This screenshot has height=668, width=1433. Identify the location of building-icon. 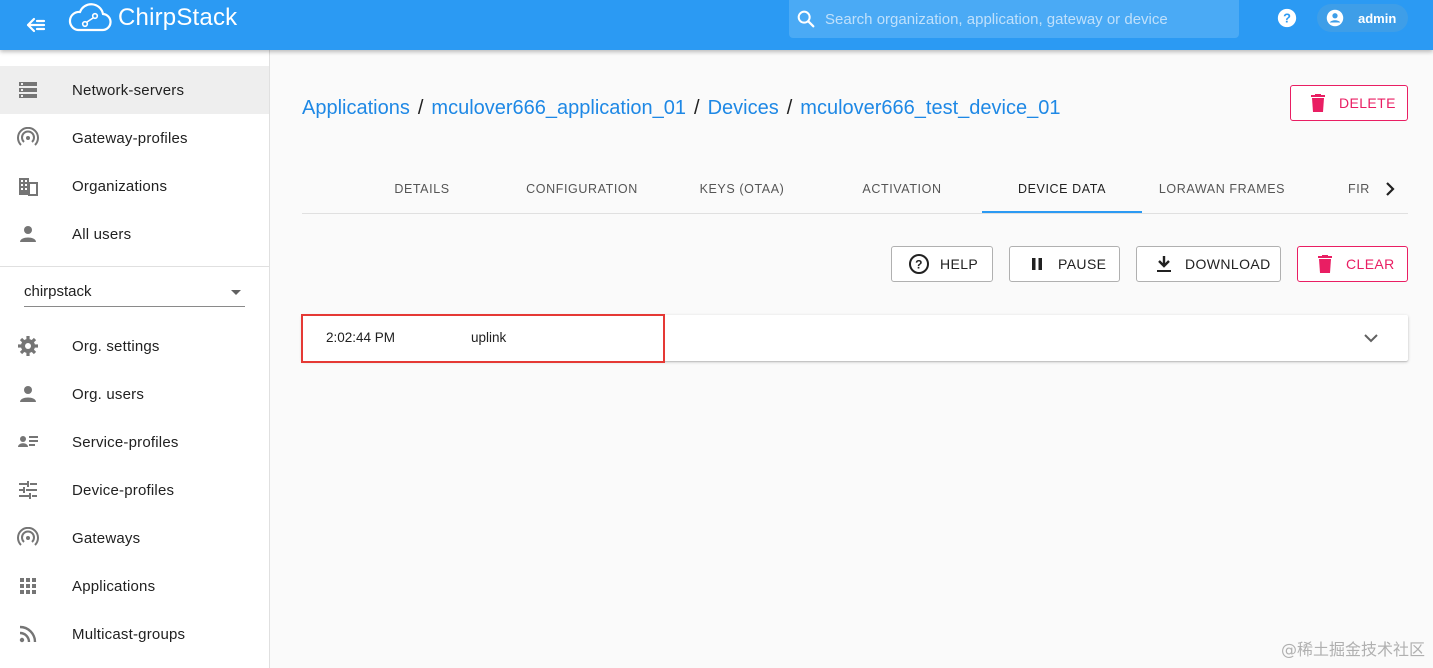
(28, 186).